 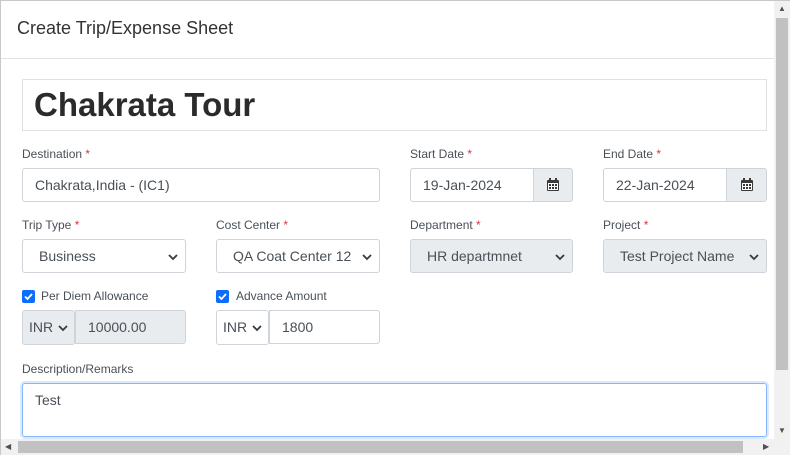 I want to click on start-date-calendar-button, so click(x=553, y=185).